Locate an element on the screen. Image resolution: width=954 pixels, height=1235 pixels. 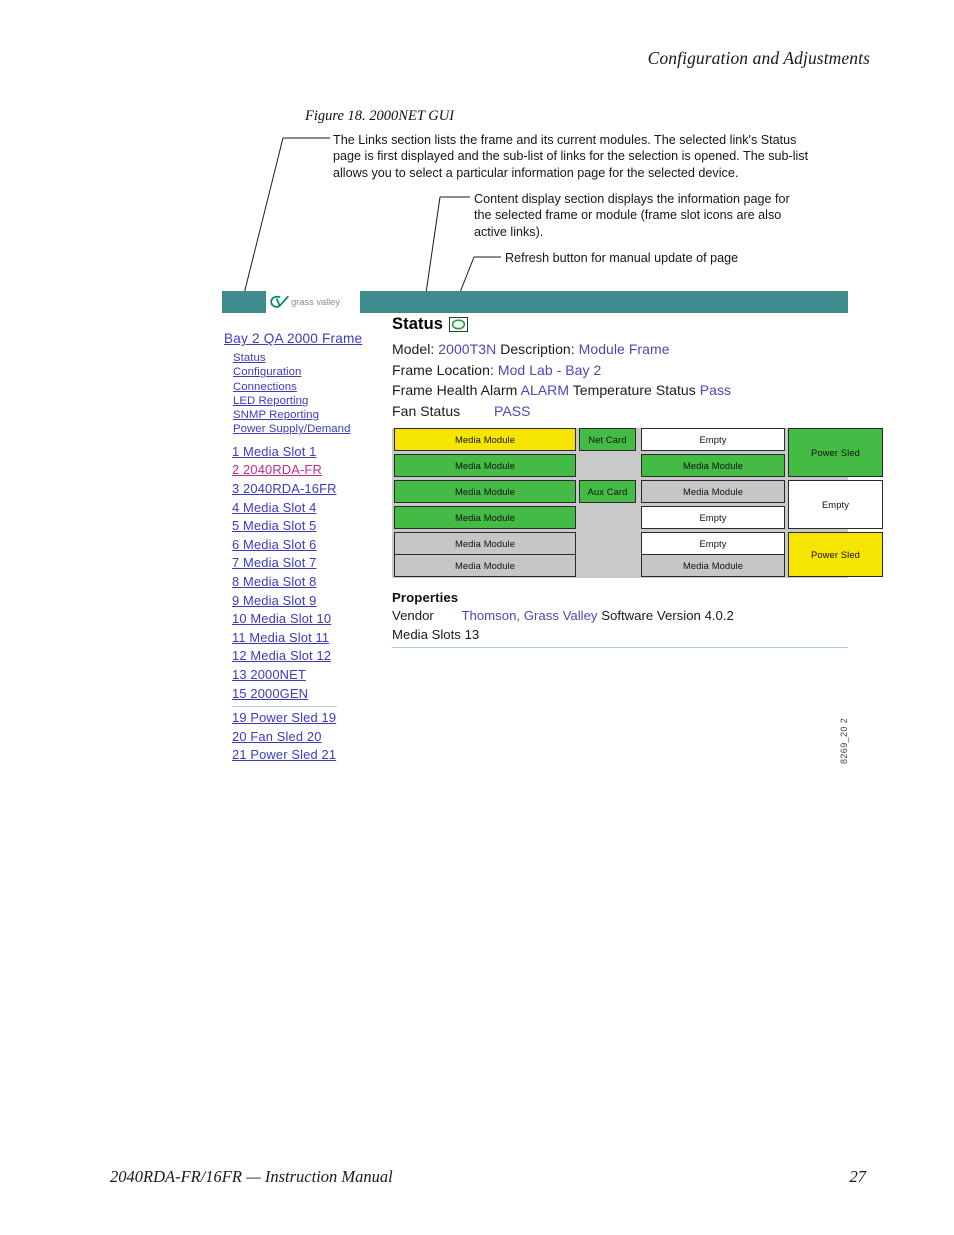
link-slot-15-2000gen: 15 2000GEN is located at coordinates (312, 694).